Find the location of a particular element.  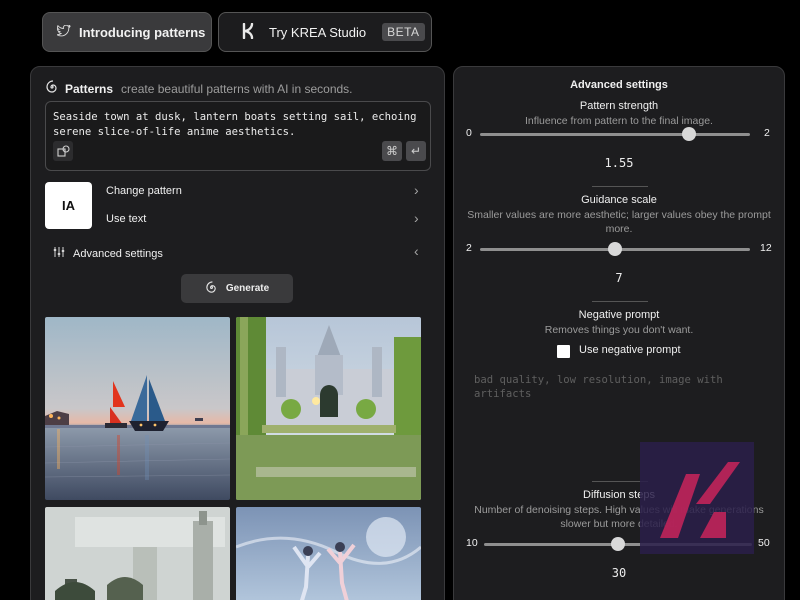

pattern-strength-label: Pattern strength is located at coordinates (619, 106).